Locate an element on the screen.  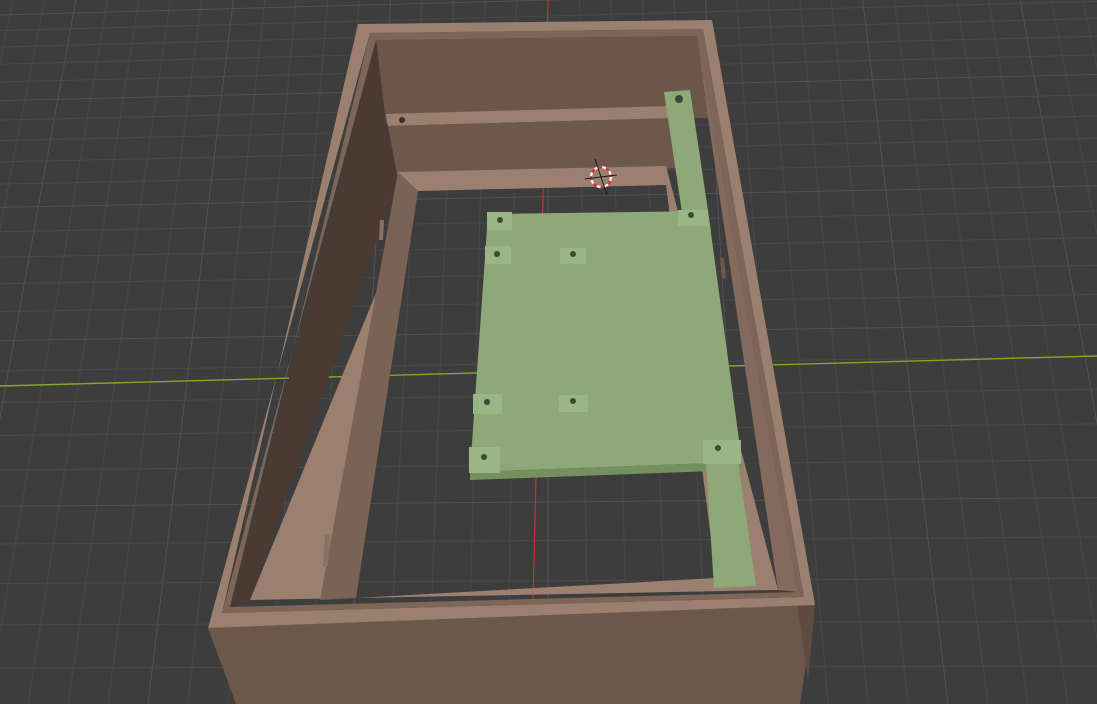
boss-top-right is located at coordinates (693, 218).